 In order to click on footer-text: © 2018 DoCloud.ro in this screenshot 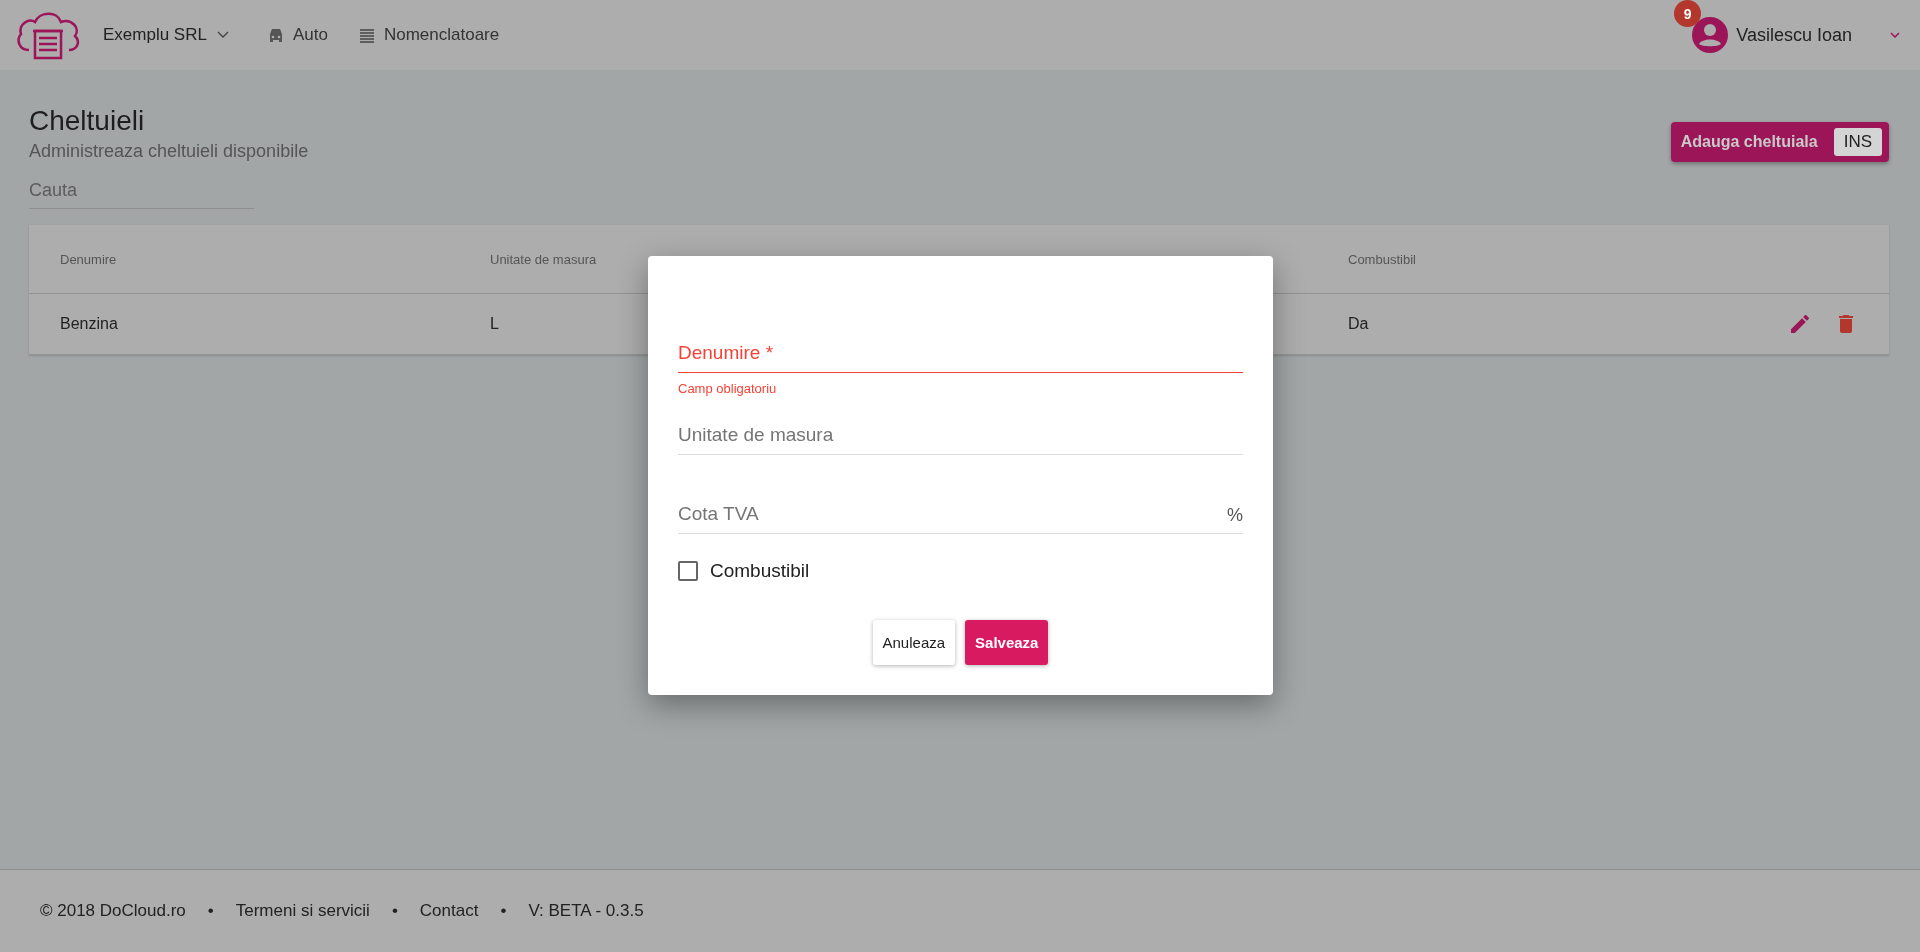, I will do `click(113, 911)`.